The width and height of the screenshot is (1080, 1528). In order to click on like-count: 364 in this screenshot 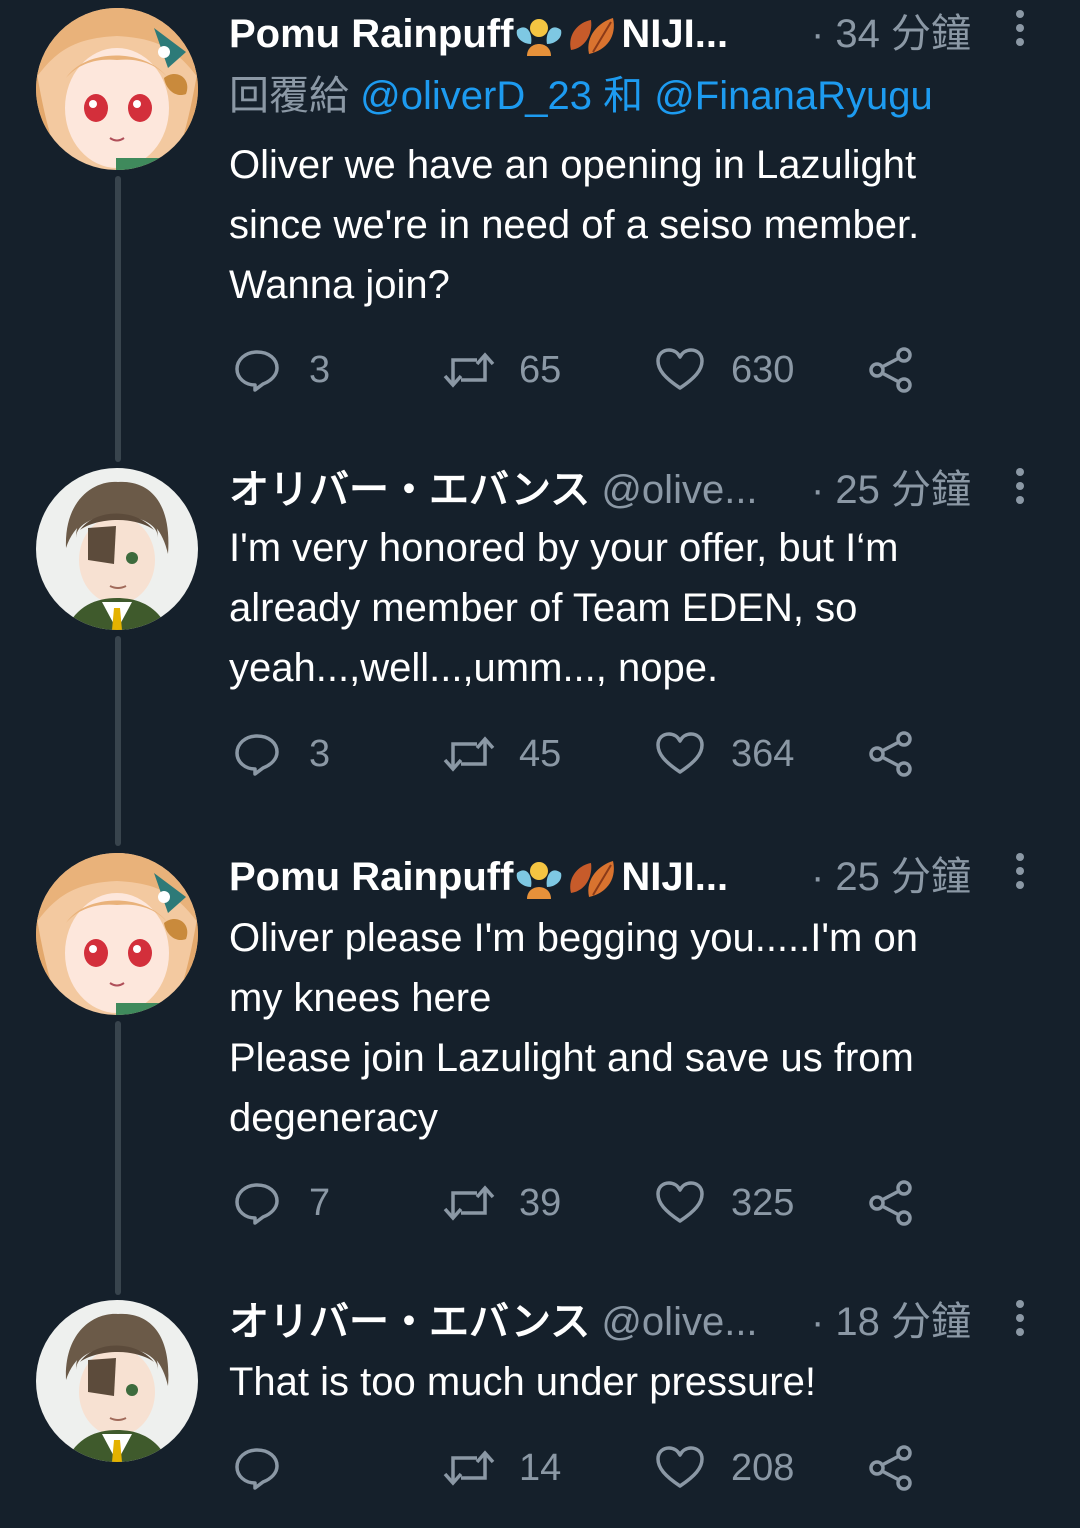, I will do `click(763, 754)`.